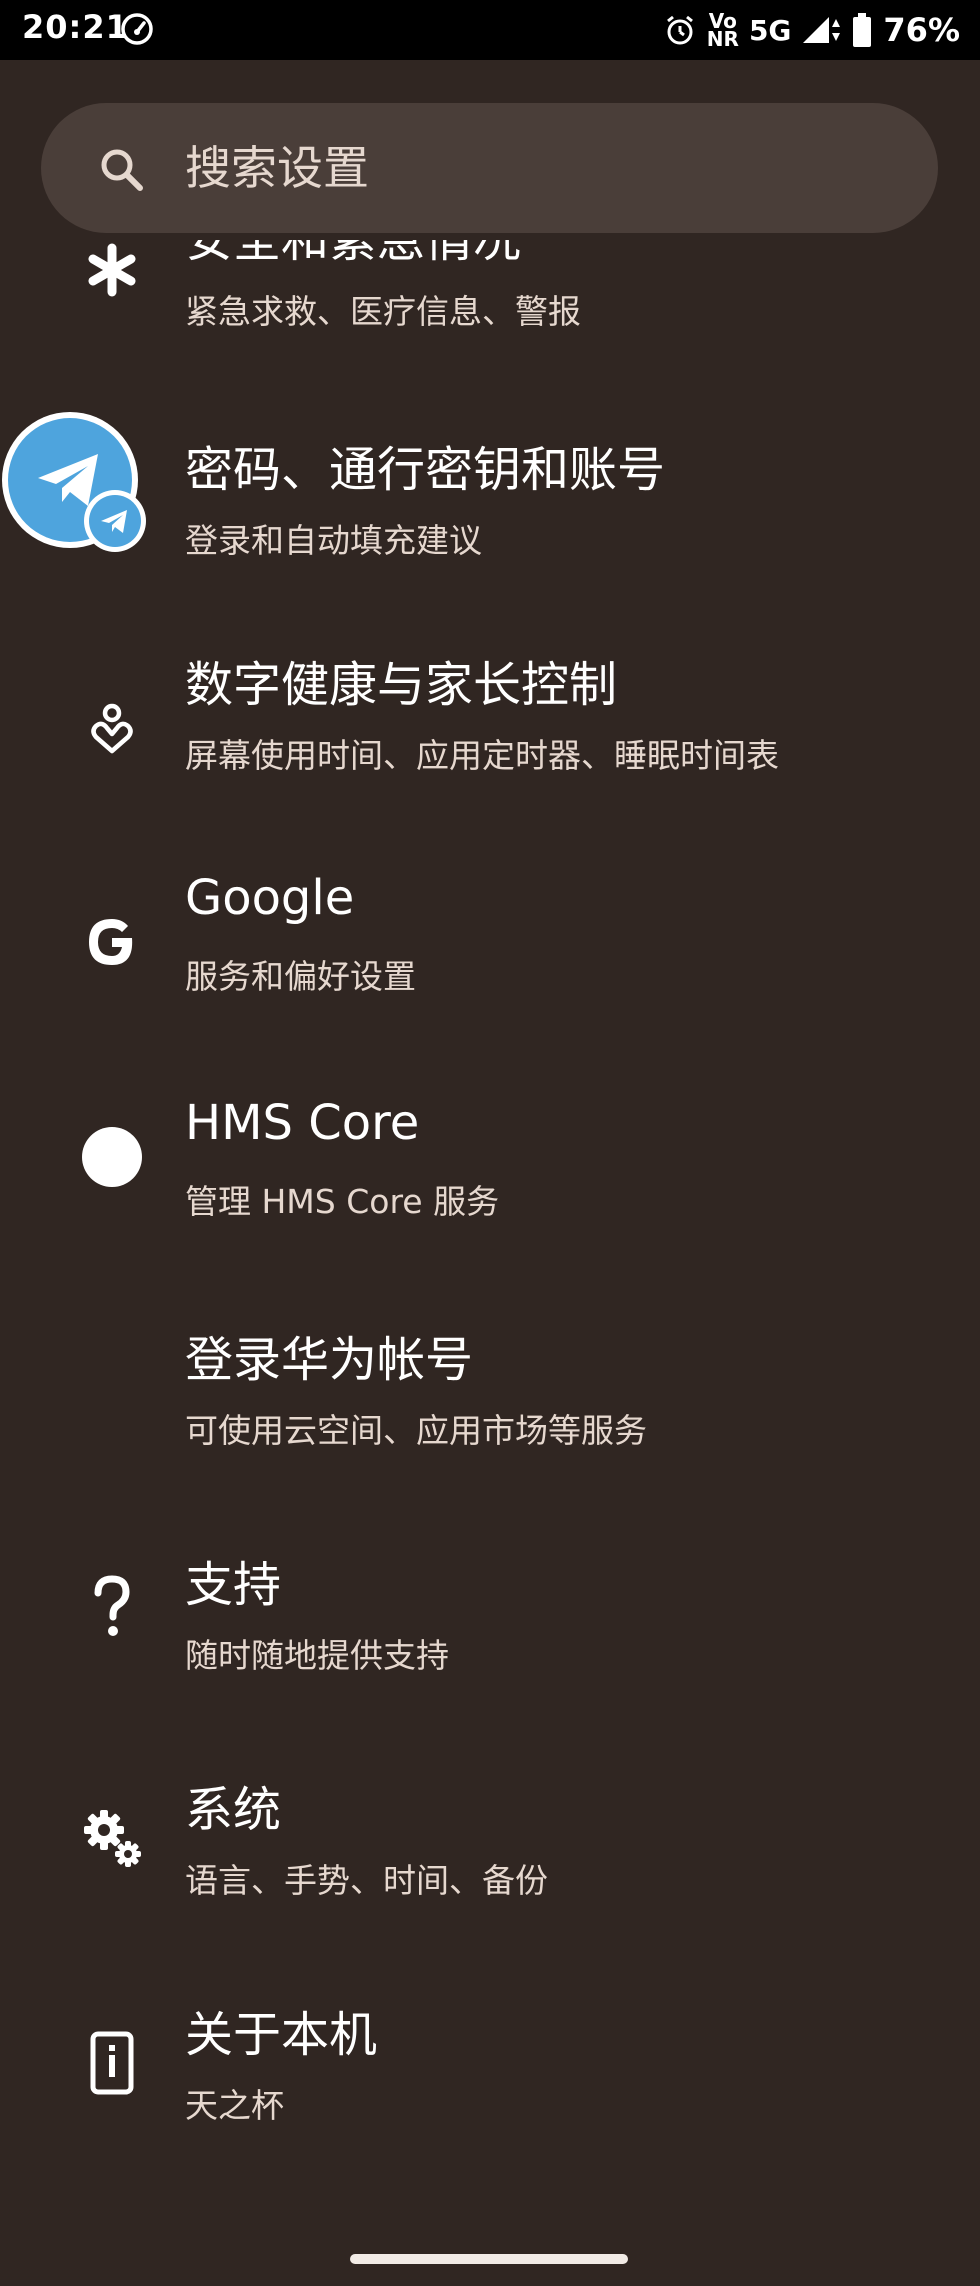 Image resolution: width=980 pixels, height=2286 pixels. I want to click on settings-item-passwords-accounts: 密码、通行密钥和账号 登录和自动填充建议, so click(490, 520).